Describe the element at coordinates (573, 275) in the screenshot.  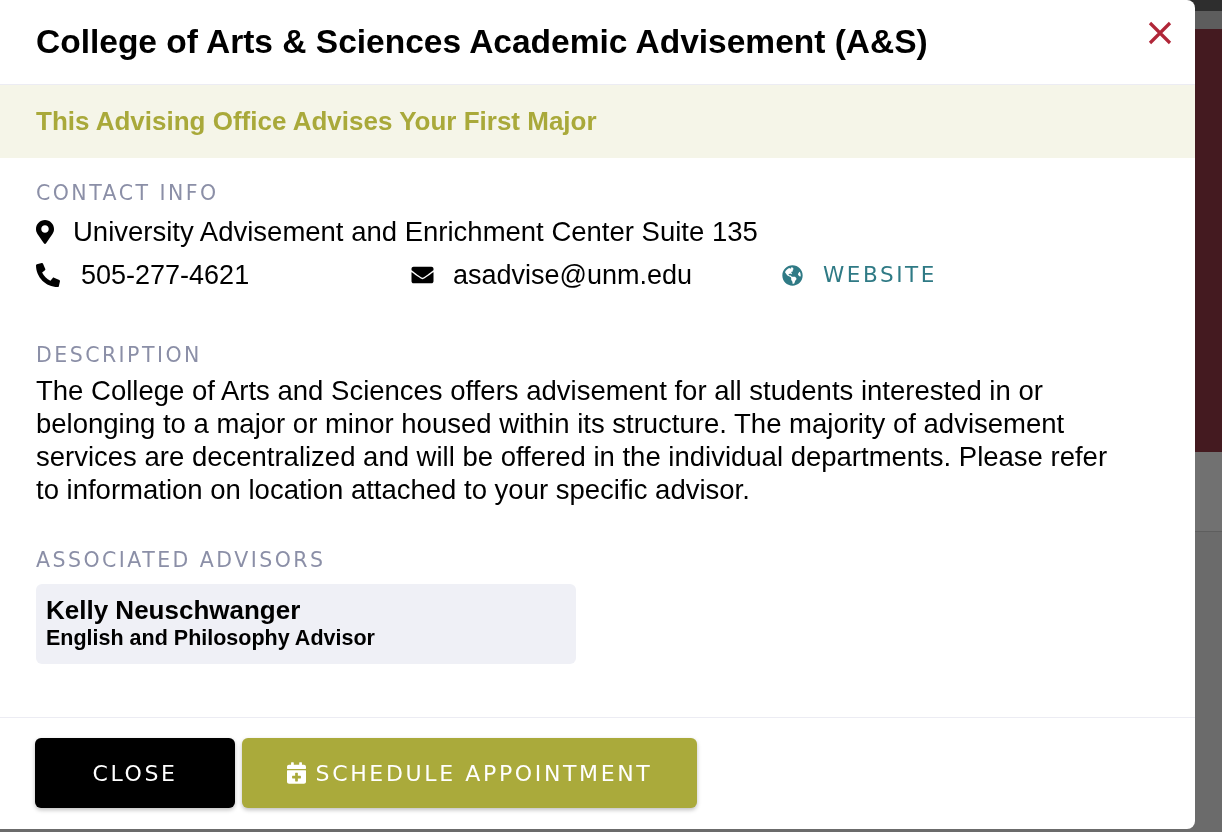
I see `email-text: asadvise@unm.edu` at that location.